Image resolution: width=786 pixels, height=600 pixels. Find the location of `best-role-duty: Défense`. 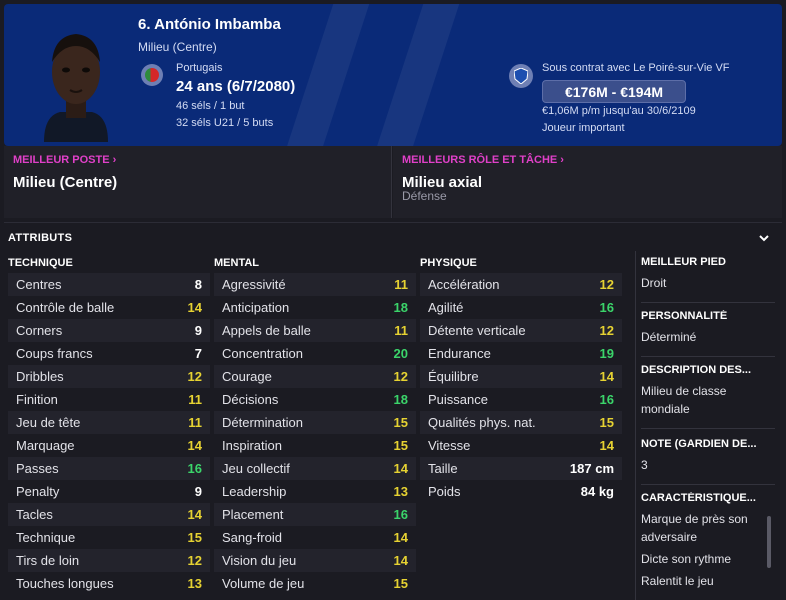

best-role-duty: Défense is located at coordinates (424, 196).